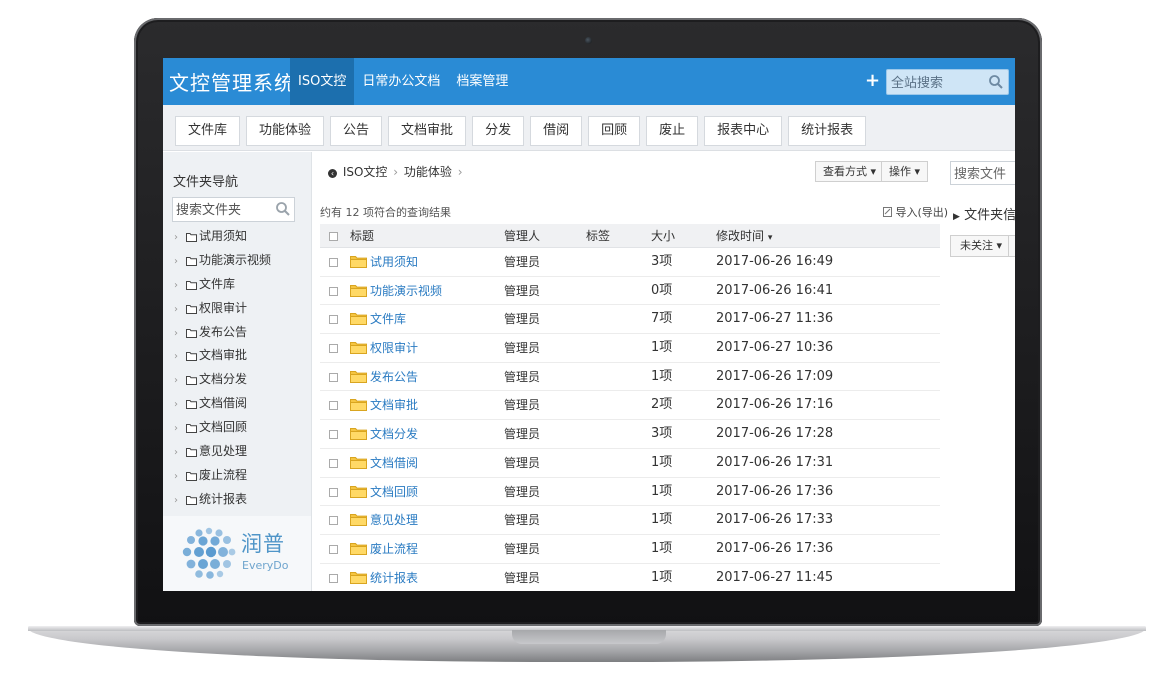 The image size is (1170, 690). I want to click on col-size: 大小, so click(663, 236).